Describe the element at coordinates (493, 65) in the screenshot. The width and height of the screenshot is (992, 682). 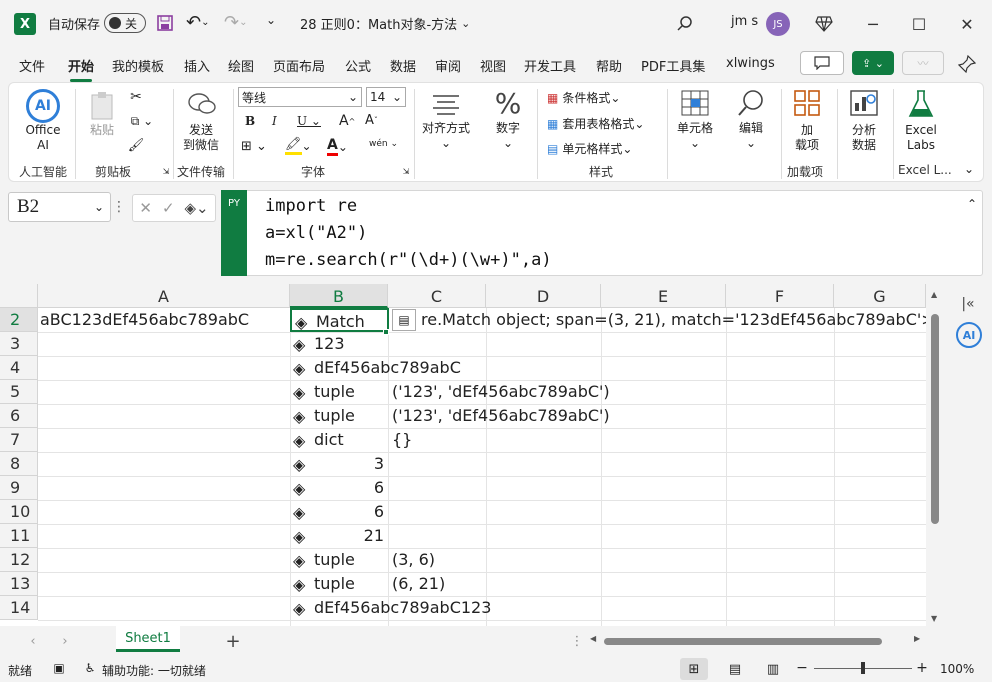
I see `tab-view: 视图` at that location.